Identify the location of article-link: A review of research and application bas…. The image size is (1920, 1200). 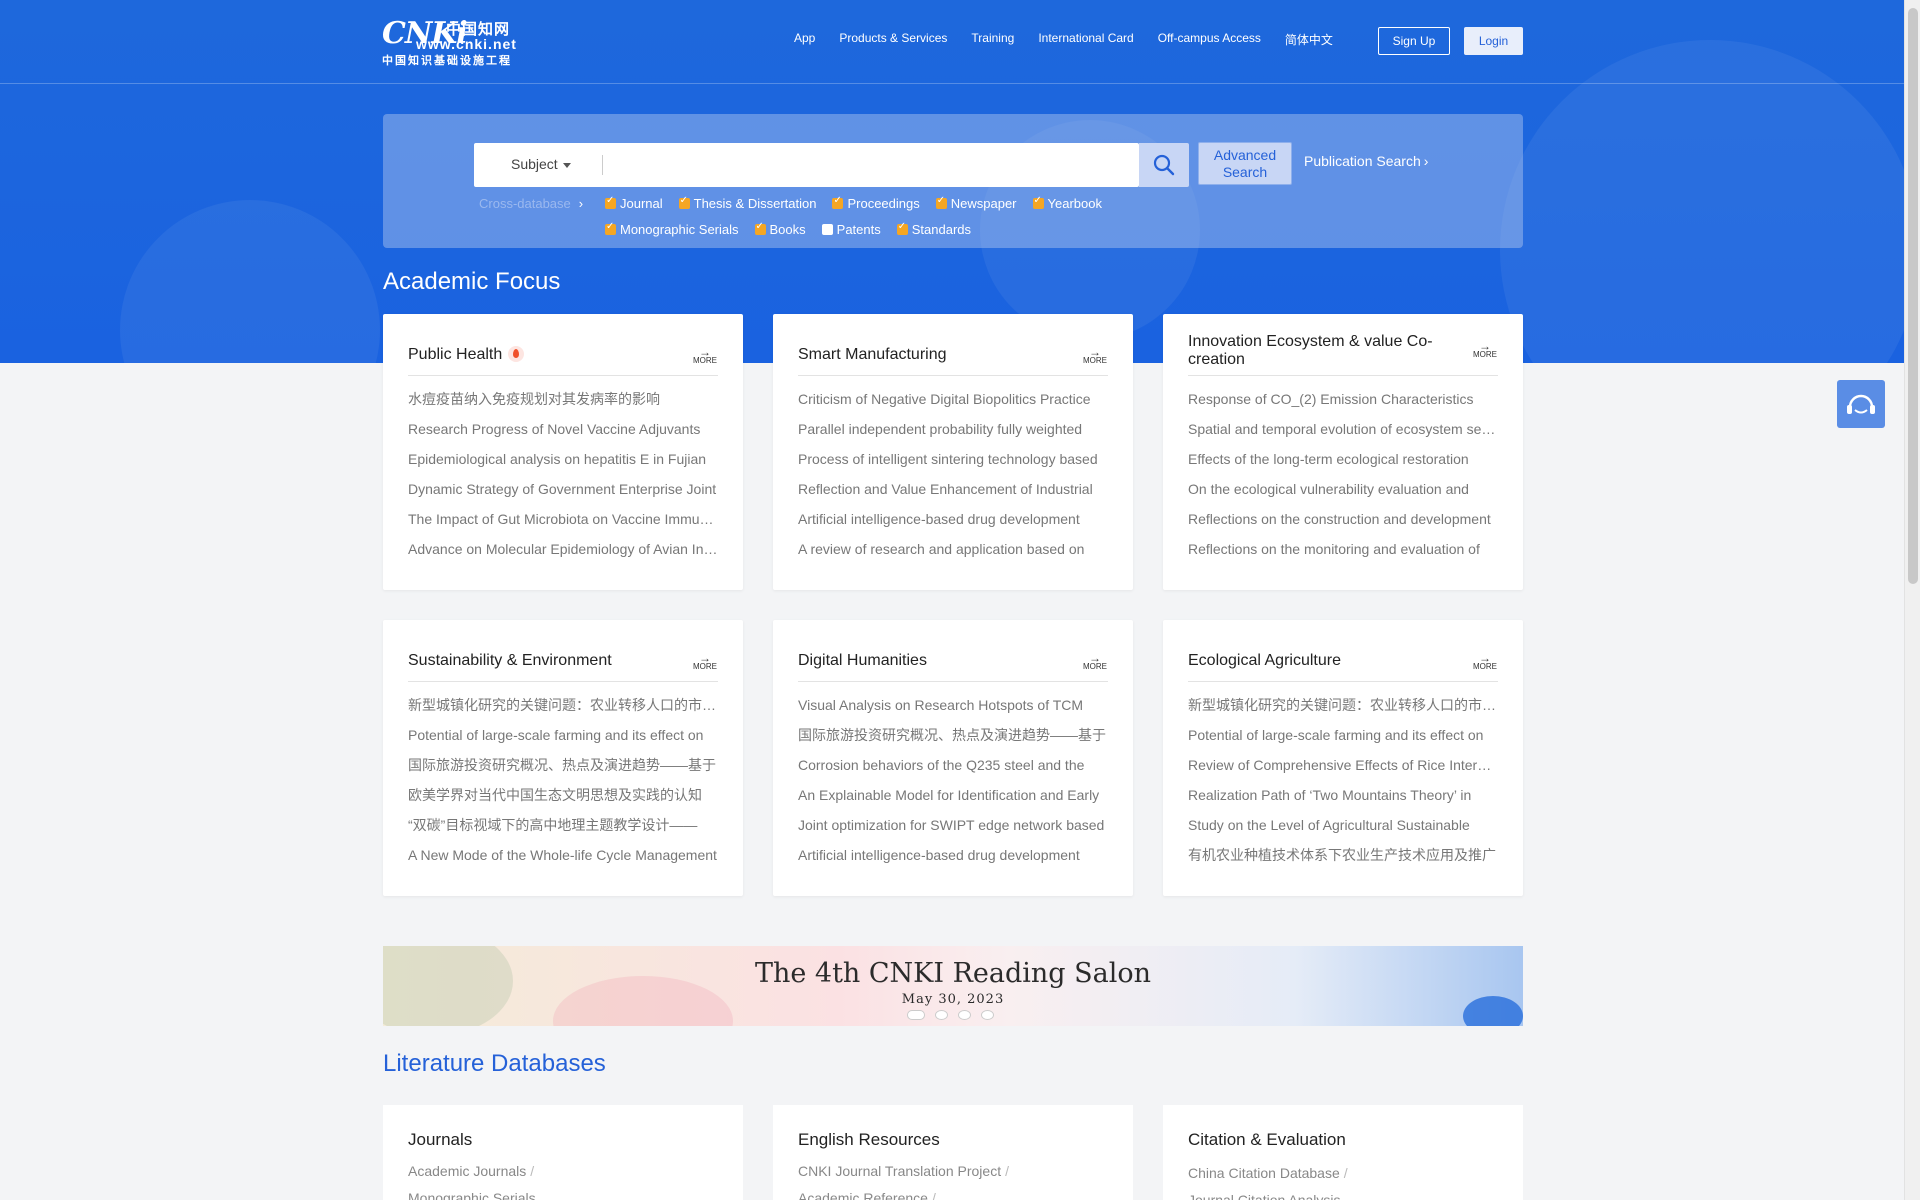
(953, 549).